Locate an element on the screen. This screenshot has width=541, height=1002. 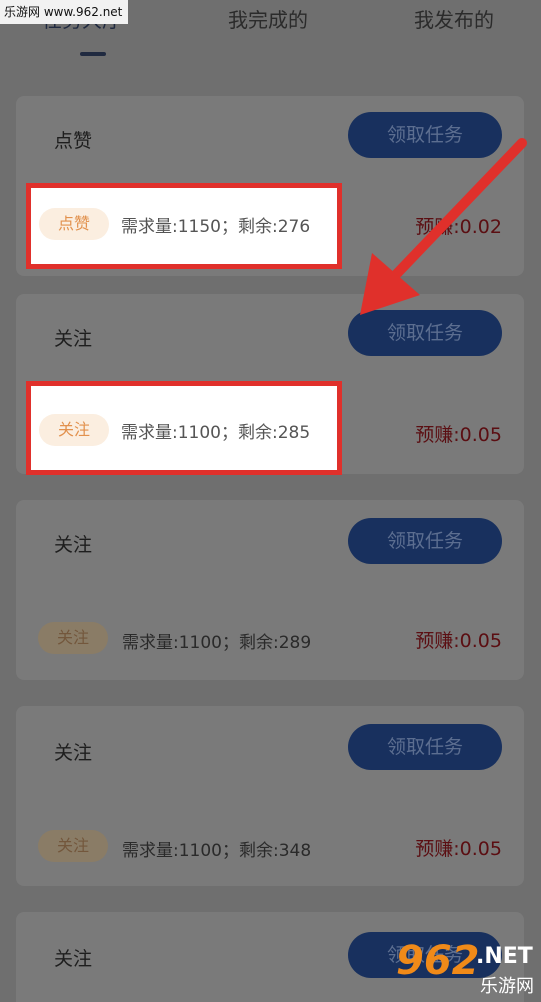
task-quota-text: 需求量:1150；剩余:276 is located at coordinates (216, 227).